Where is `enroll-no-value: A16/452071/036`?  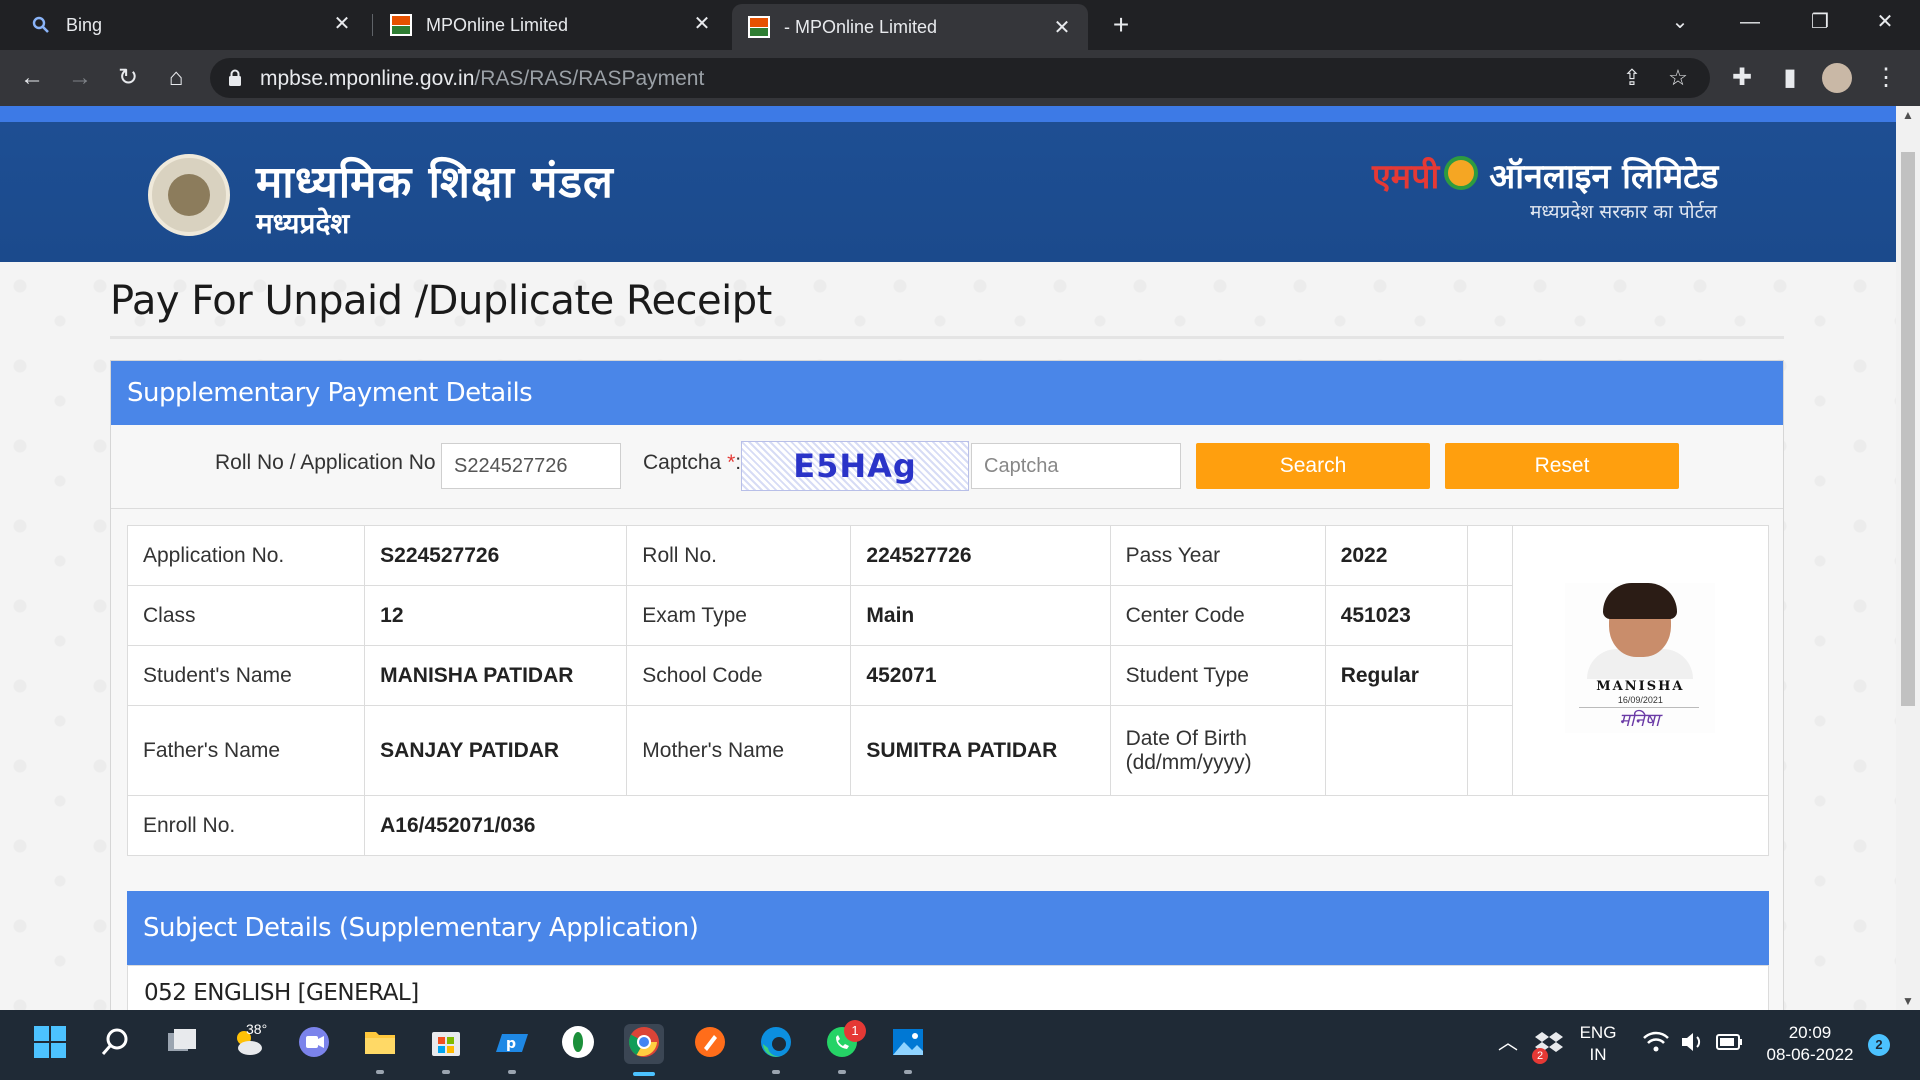
enroll-no-value: A16/452071/036 is located at coordinates (1066, 825).